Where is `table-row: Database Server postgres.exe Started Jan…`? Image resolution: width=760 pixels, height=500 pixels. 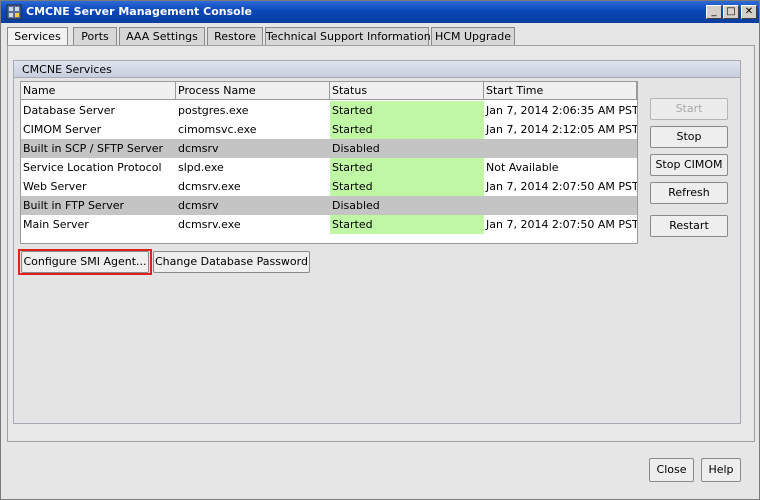
table-row: Database Server postgres.exe Started Jan… is located at coordinates (329, 110).